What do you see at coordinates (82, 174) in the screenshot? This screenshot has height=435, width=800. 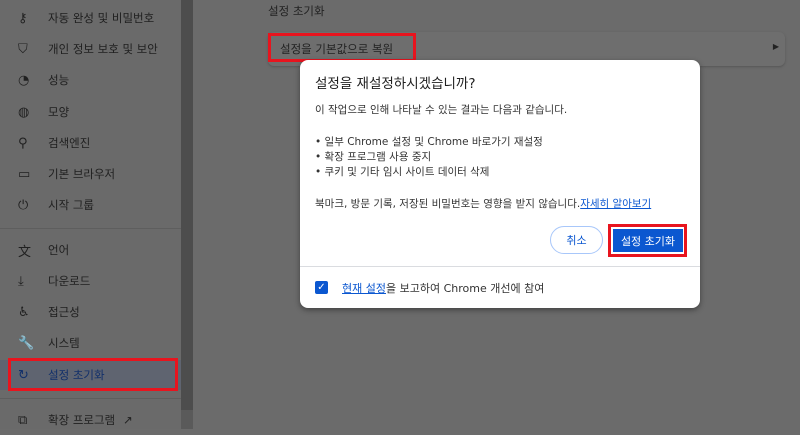 I see `sidebar-item-label: 기본 브라우저` at bounding box center [82, 174].